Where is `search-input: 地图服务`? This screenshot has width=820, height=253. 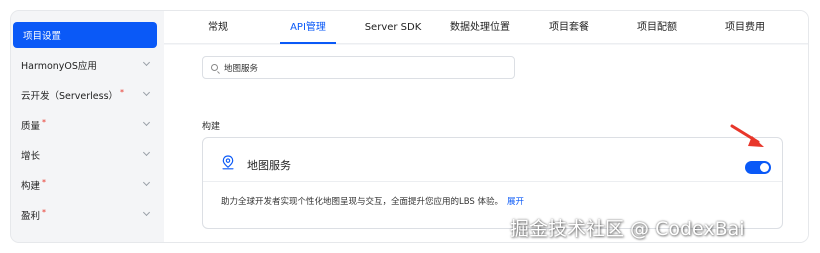
search-input: 地图服务 is located at coordinates (358, 67).